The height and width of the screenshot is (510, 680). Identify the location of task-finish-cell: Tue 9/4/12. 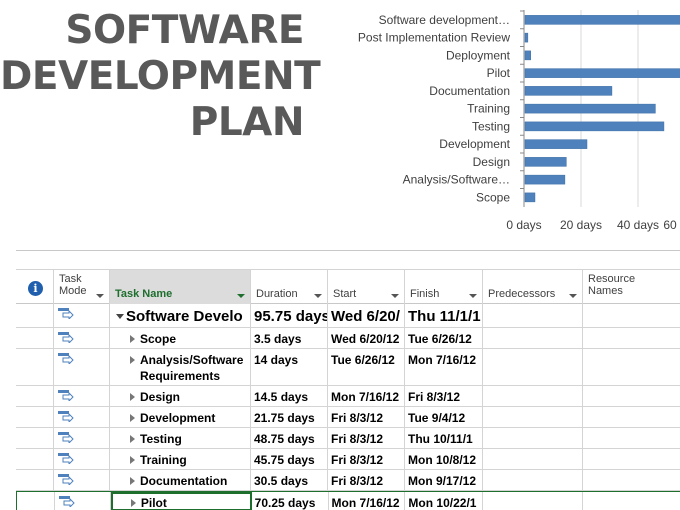
(444, 417).